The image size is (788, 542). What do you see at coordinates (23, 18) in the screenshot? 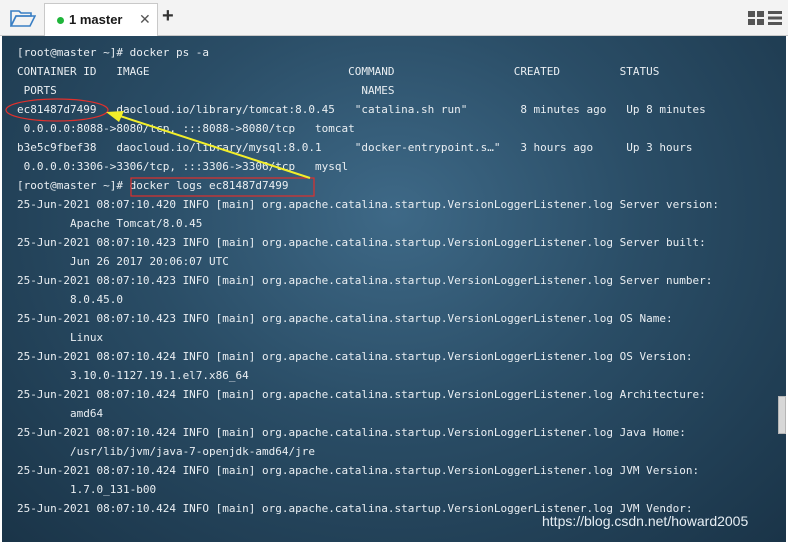
I see `folder-open-icon` at bounding box center [23, 18].